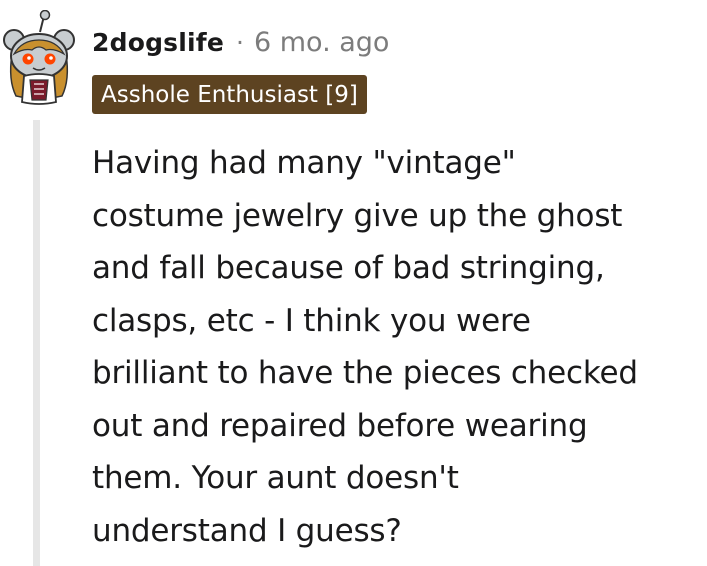  I want to click on snoo-avatar-icon, so click(39, 57).